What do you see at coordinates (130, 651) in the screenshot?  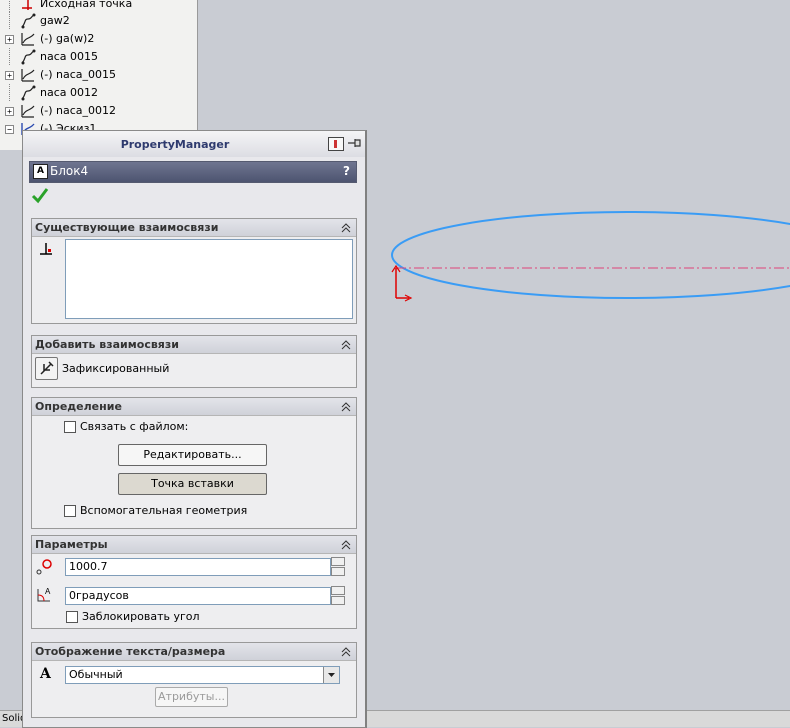 I see `group-title: Отображение текста/размера` at bounding box center [130, 651].